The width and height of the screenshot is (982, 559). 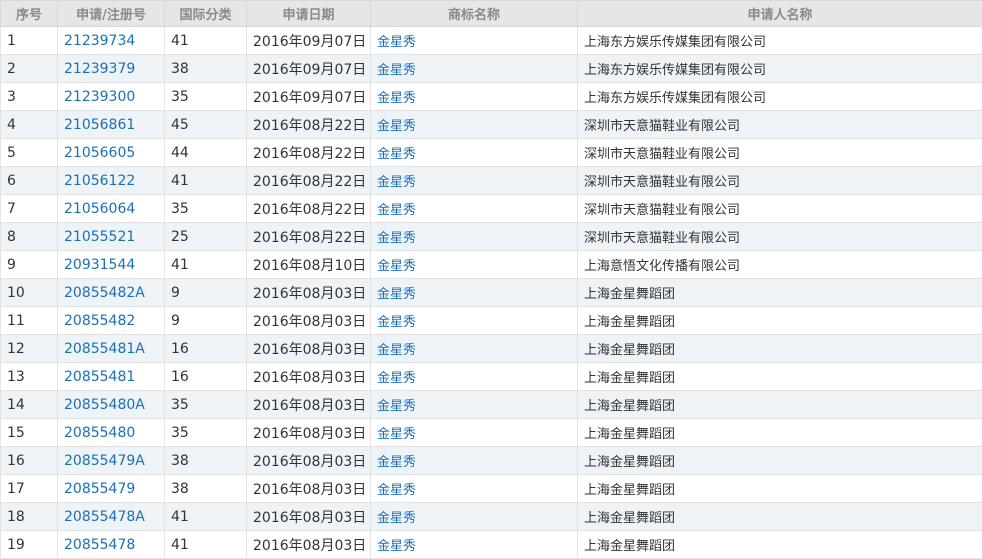 What do you see at coordinates (309, 265) in the screenshot?
I see `row-apply-date: 2016年08月10日` at bounding box center [309, 265].